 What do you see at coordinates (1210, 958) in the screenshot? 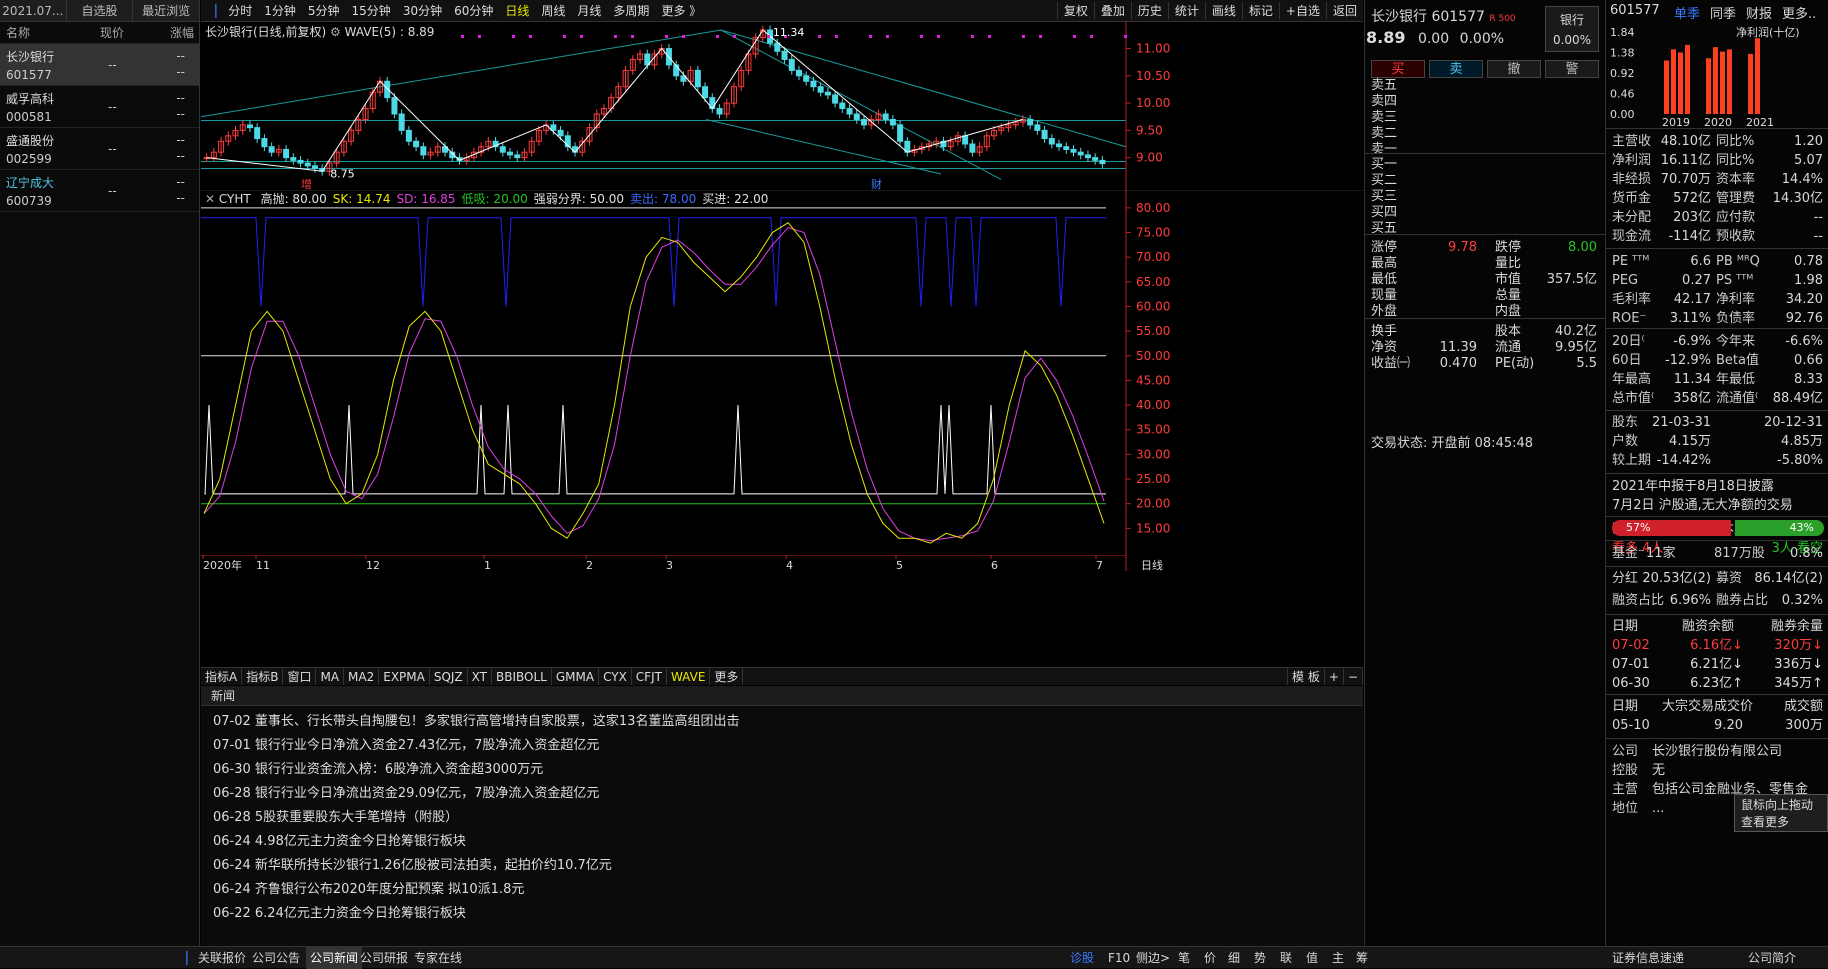
I see `bottom-right-tab: 价` at bounding box center [1210, 958].